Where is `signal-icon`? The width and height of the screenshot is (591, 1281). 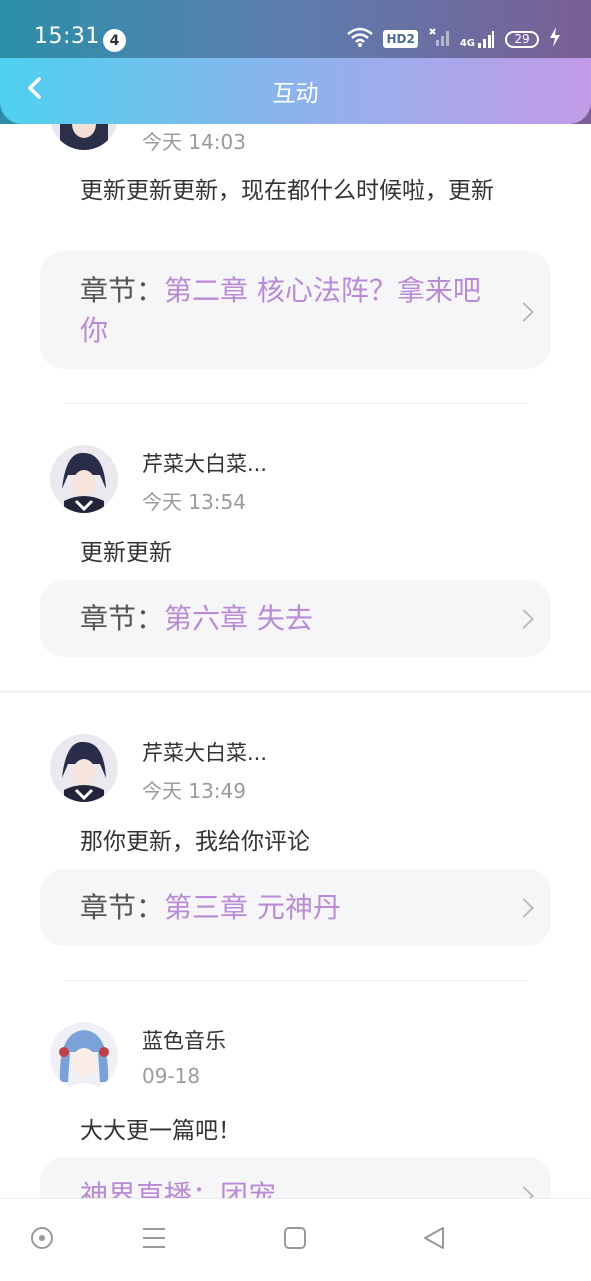
signal-icon is located at coordinates (439, 39).